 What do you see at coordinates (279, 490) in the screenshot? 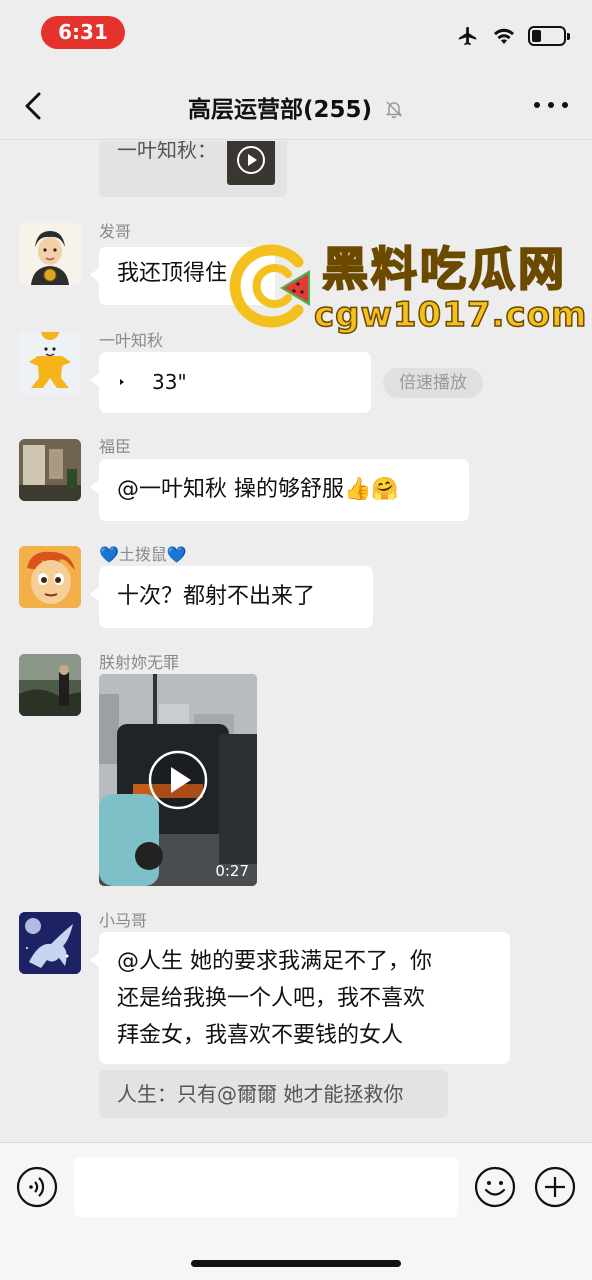
I see `message-bubble: @一叶知秋 操的够舒服👍🤗` at bounding box center [279, 490].